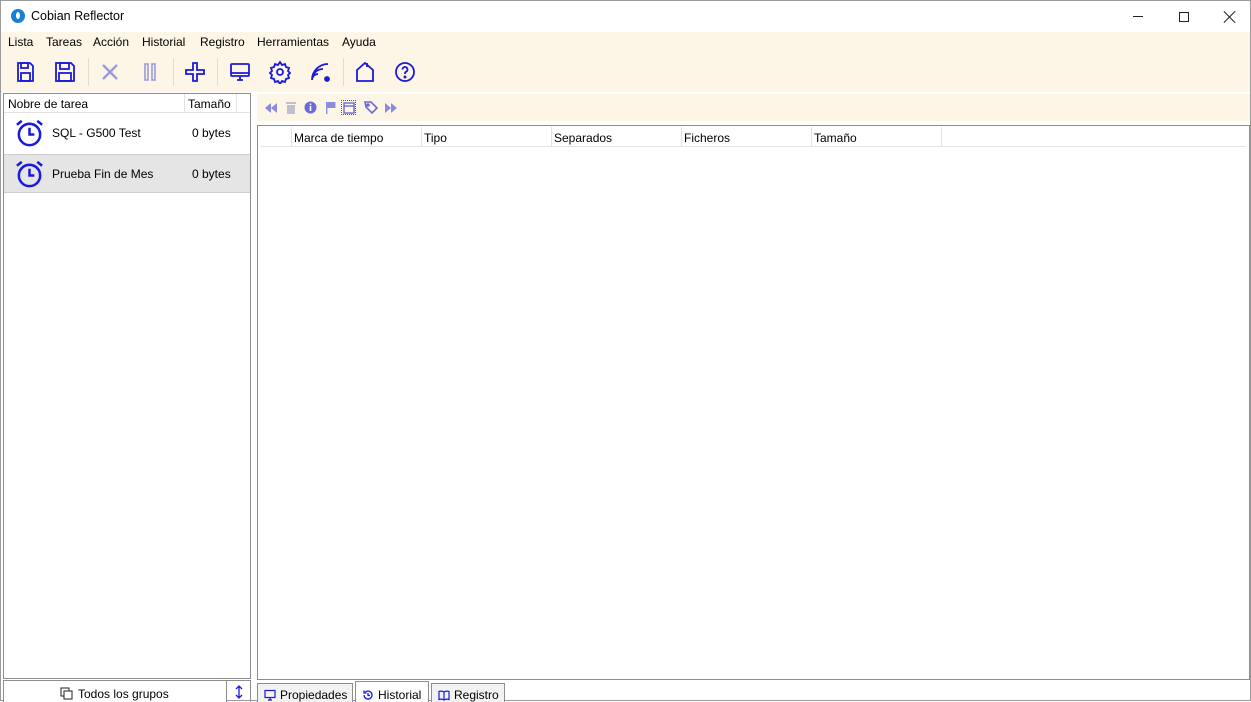 Image resolution: width=1251 pixels, height=702 pixels. I want to click on menu-lista: Lista, so click(20, 42).